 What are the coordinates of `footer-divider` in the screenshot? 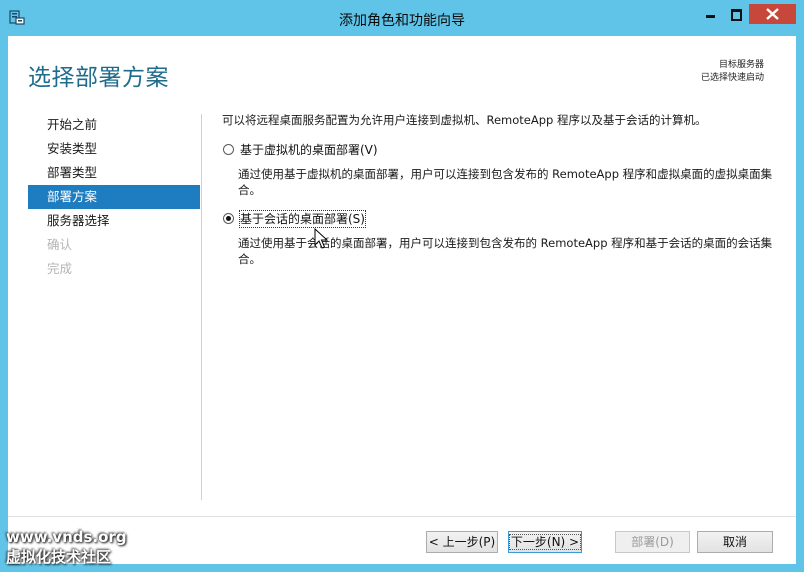 It's located at (402, 516).